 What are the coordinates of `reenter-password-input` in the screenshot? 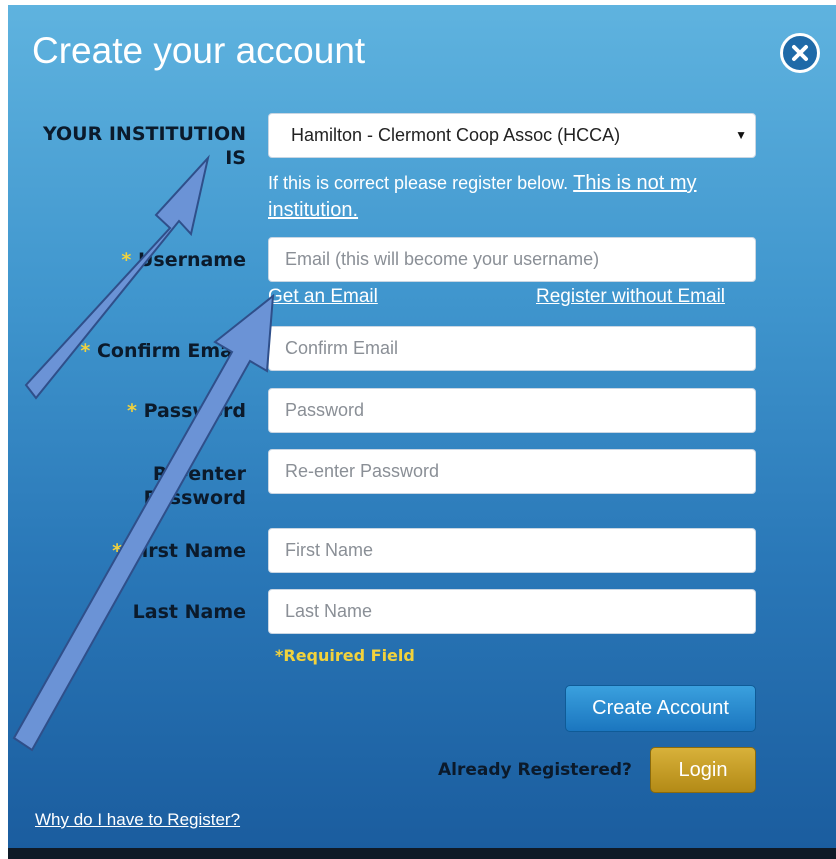 It's located at (512, 471).